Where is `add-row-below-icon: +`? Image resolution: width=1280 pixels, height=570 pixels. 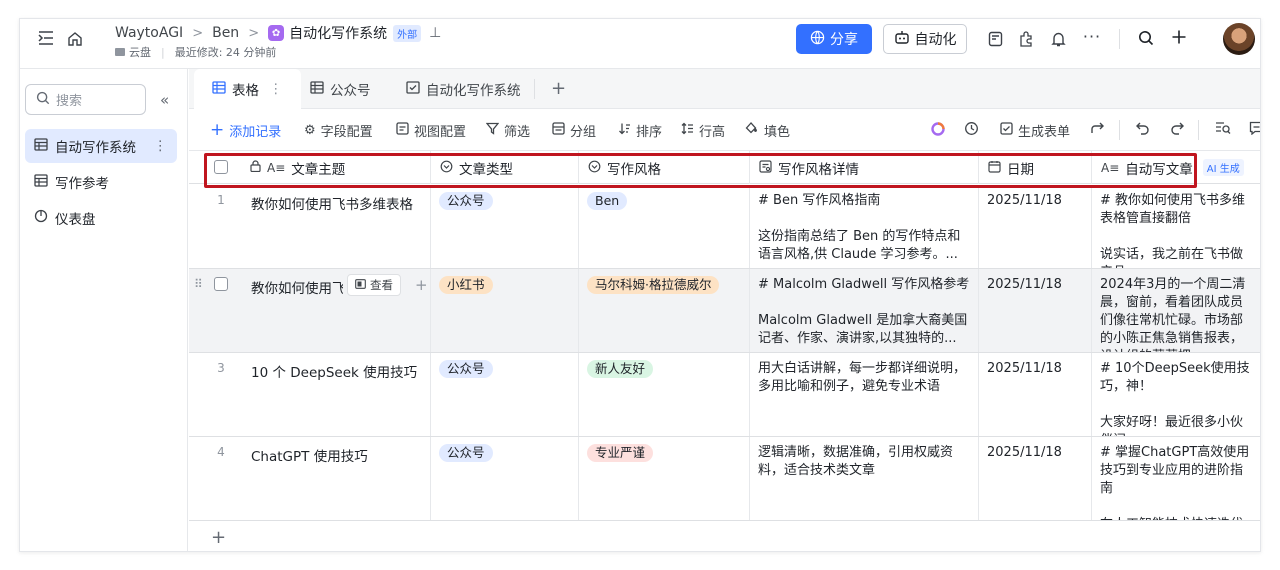
add-row-below-icon: + is located at coordinates (421, 285).